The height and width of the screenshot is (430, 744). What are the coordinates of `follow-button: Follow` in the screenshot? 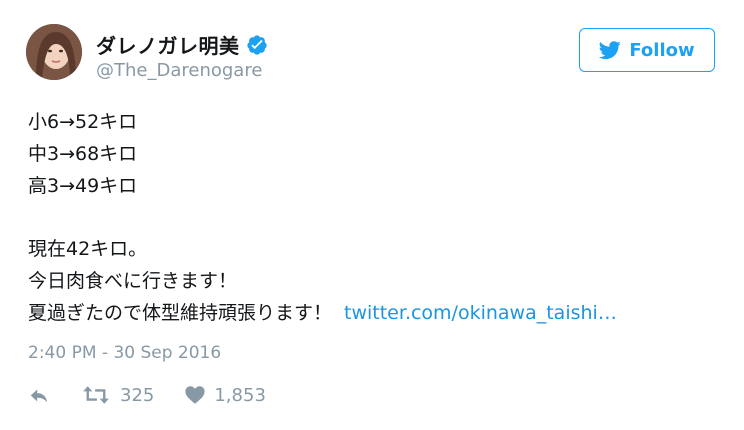 It's located at (647, 50).